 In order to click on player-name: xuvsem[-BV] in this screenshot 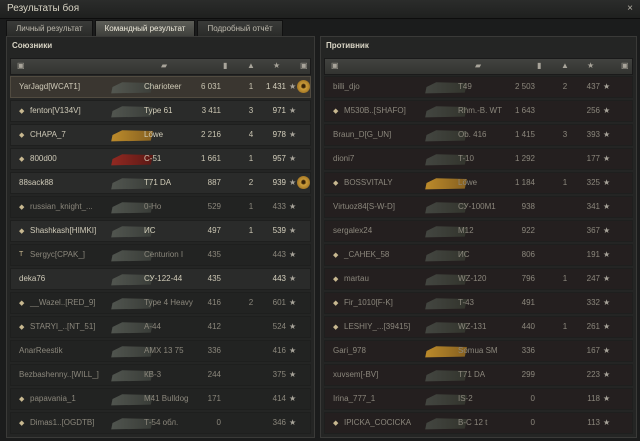, I will do `click(356, 374)`.